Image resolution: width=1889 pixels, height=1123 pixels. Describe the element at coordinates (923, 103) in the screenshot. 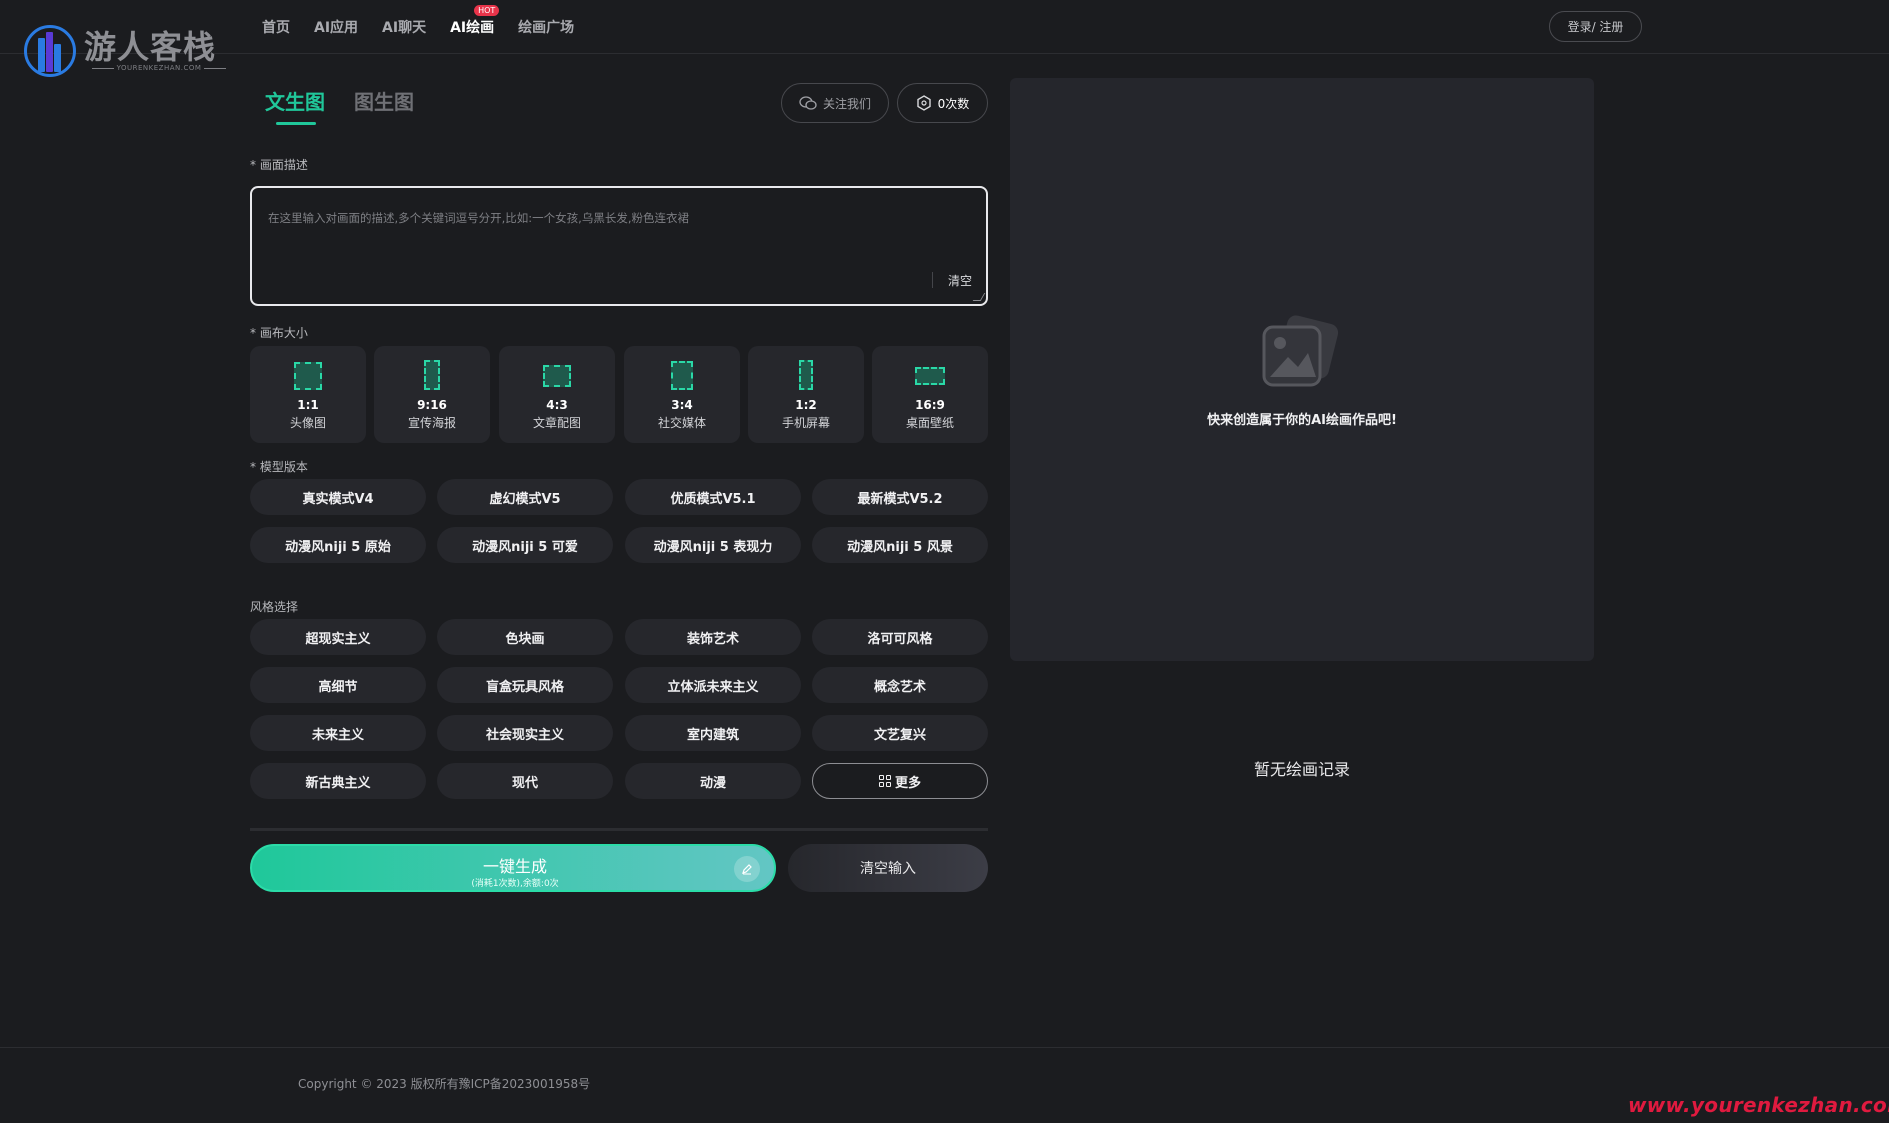

I see `credits-hexagon-icon` at that location.